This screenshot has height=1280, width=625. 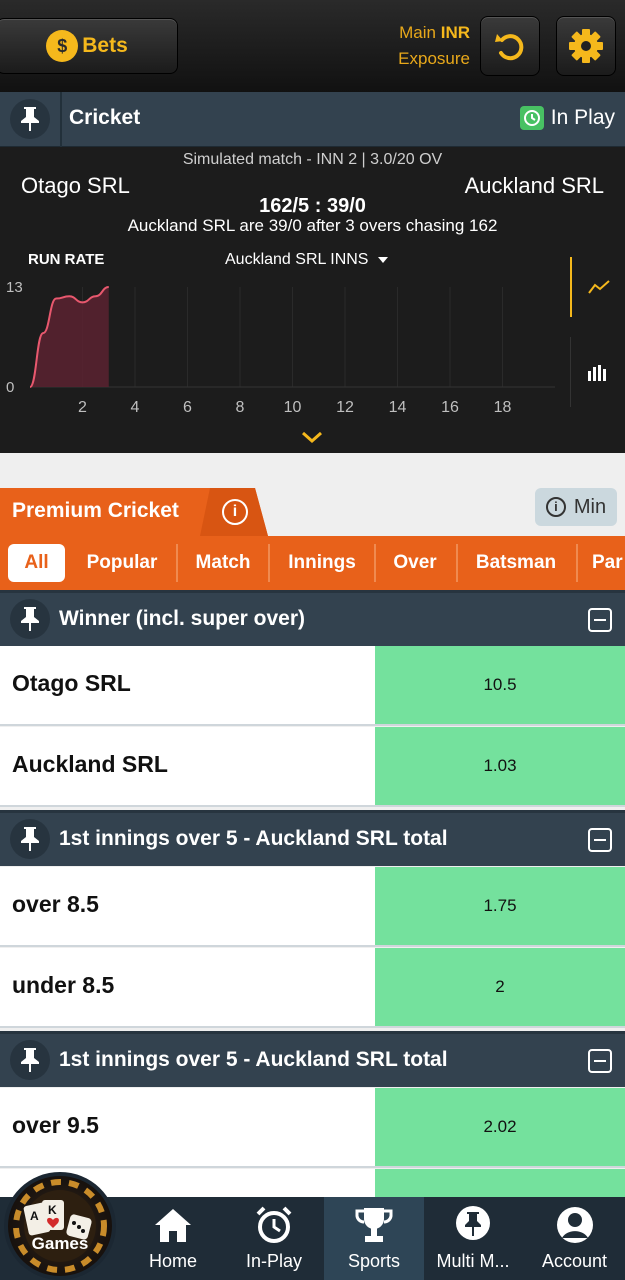 I want to click on filter-tab-over: Over, so click(x=415, y=563).